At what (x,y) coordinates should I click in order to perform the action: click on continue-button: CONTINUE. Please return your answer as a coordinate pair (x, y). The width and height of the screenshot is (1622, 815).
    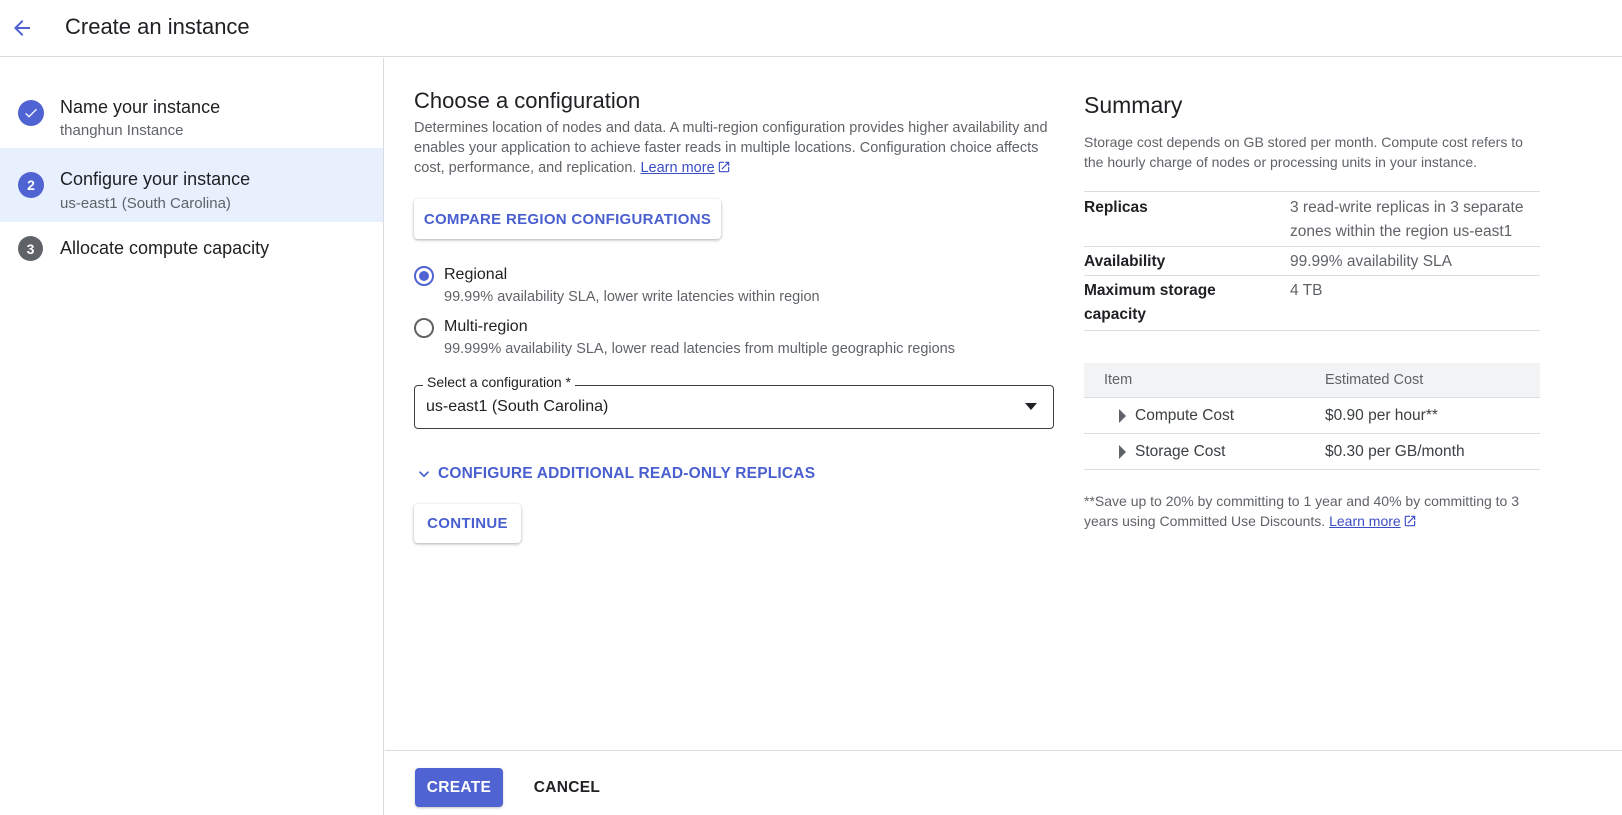
    Looking at the image, I should click on (467, 523).